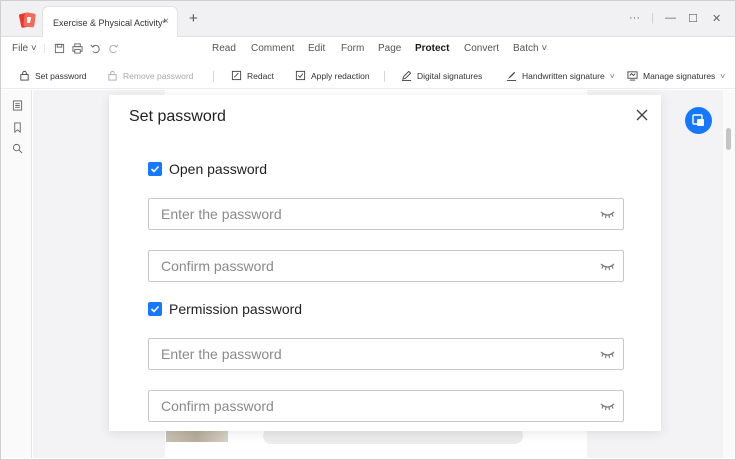  I want to click on more-options-icon: ···, so click(634, 18).